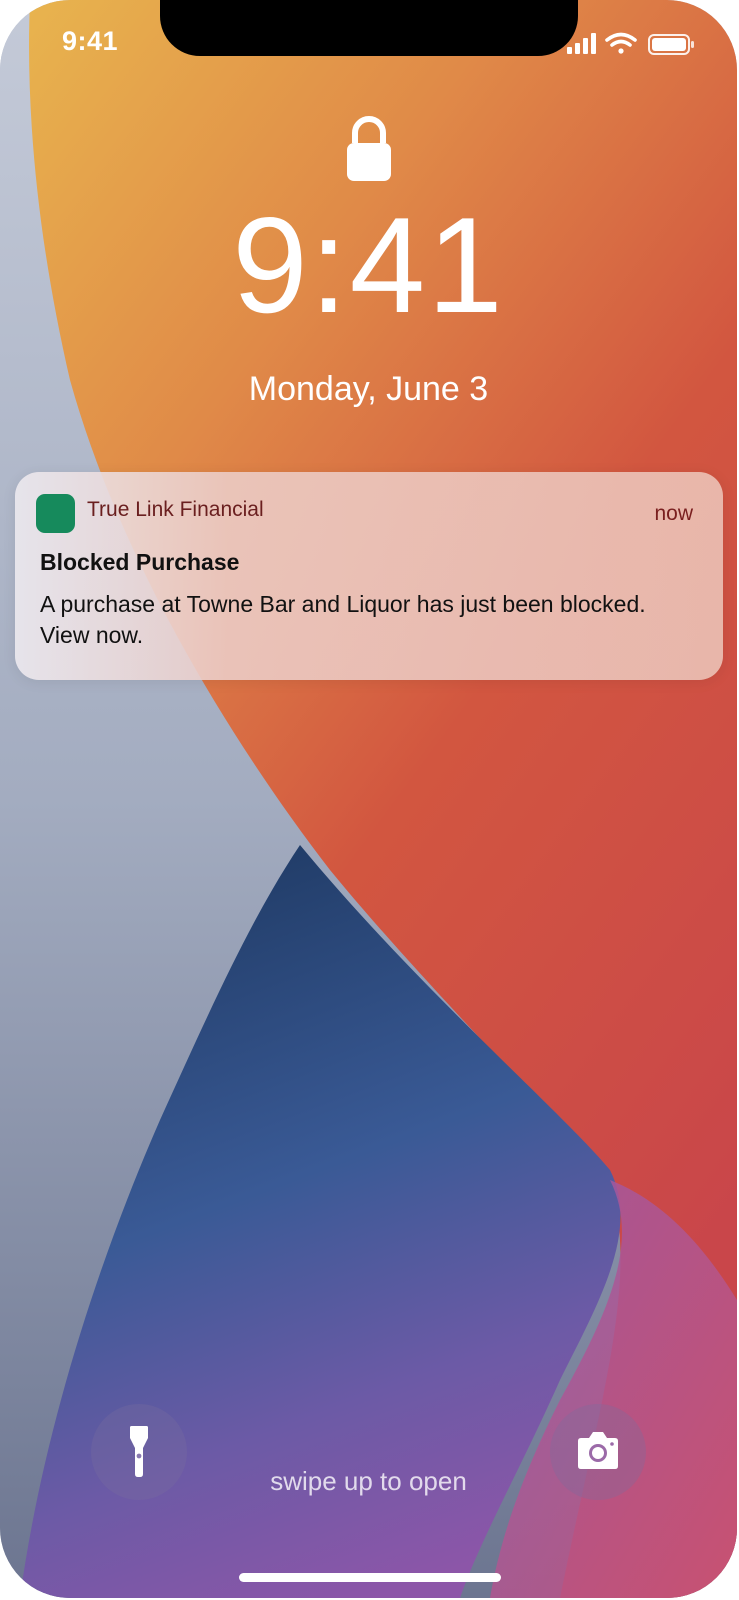 The height and width of the screenshot is (1600, 739). What do you see at coordinates (369, 28) in the screenshot?
I see `notch` at bounding box center [369, 28].